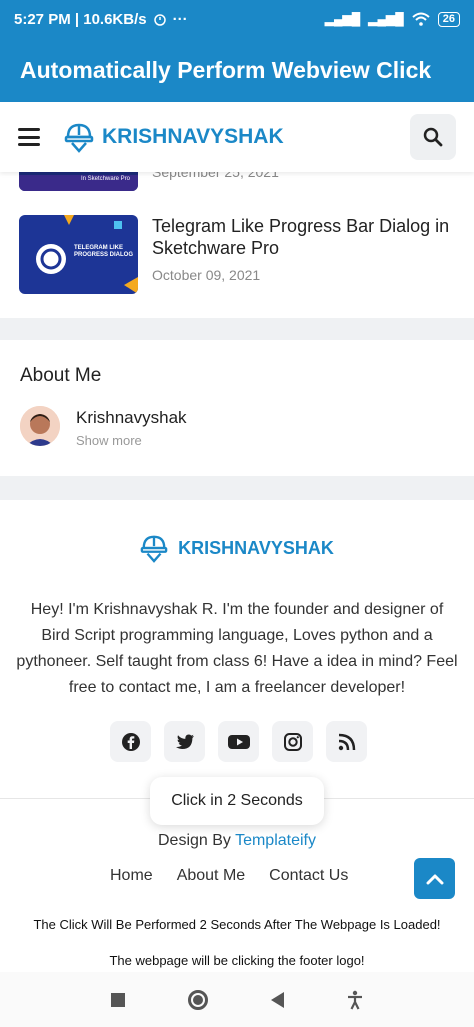 This screenshot has height=1027, width=474. I want to click on social-links, so click(238, 741).